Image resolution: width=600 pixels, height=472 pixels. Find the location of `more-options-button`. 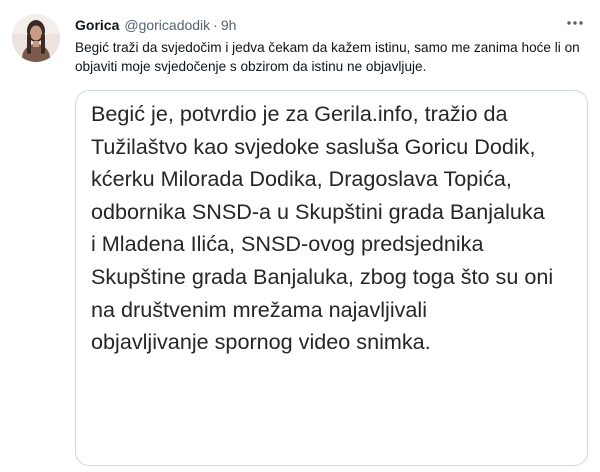

more-options-button is located at coordinates (575, 23).